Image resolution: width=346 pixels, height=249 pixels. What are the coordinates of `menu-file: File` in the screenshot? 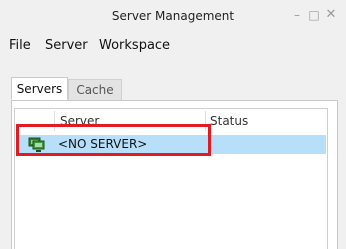 It's located at (20, 45).